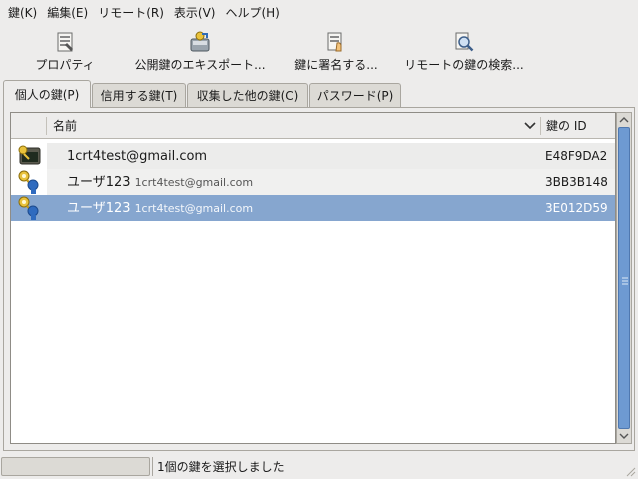  Describe the element at coordinates (29, 156) in the screenshot. I see `secret-key-icon` at that location.